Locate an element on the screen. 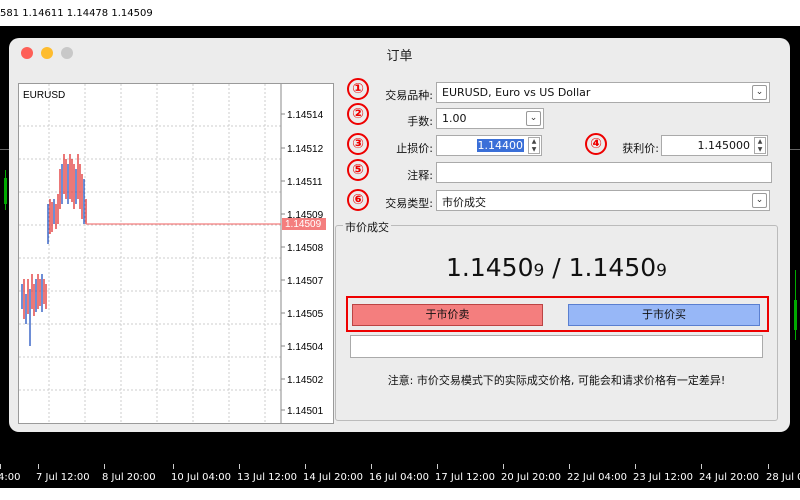  time-tick-label: 13 Jul 12:00 is located at coordinates (267, 477).